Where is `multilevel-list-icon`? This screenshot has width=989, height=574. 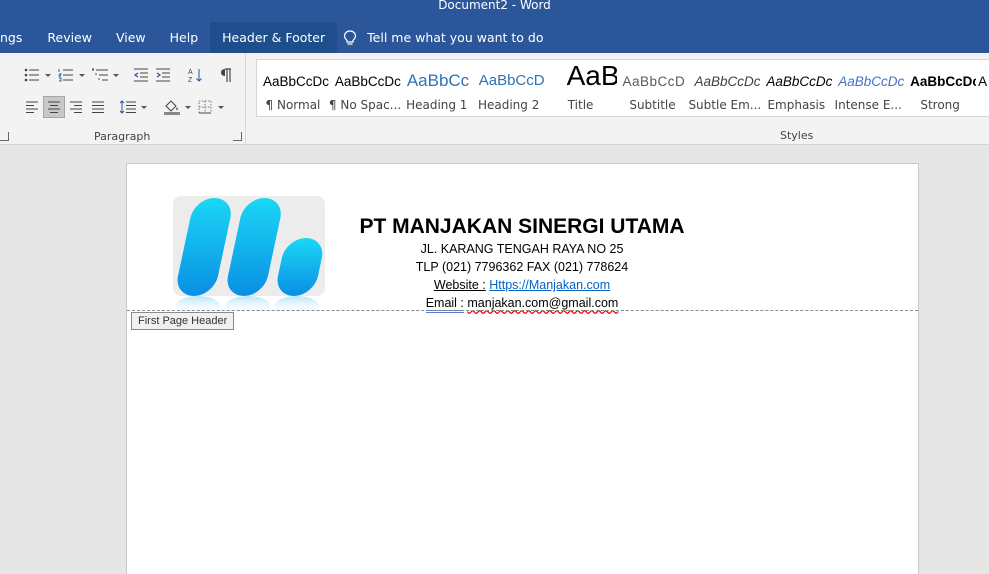 multilevel-list-icon is located at coordinates (100, 74).